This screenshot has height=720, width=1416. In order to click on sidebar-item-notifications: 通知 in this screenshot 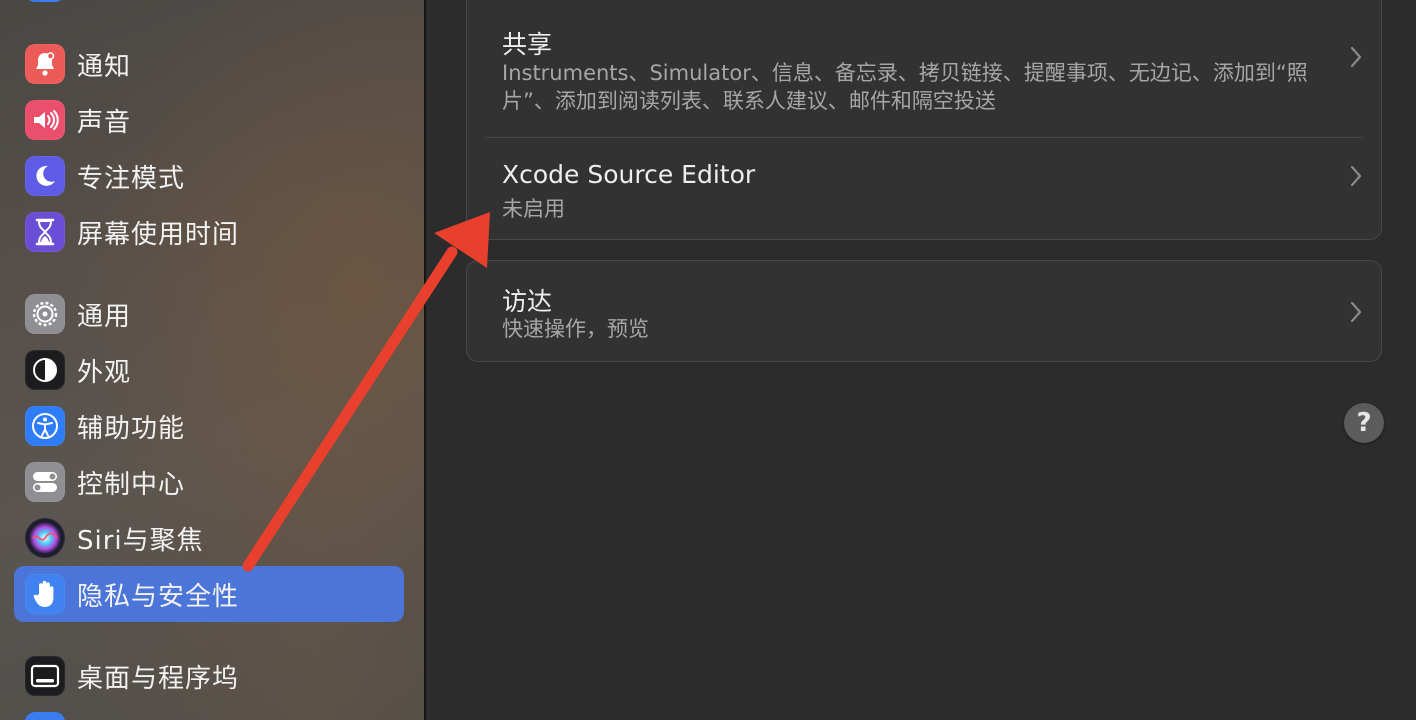, I will do `click(209, 64)`.